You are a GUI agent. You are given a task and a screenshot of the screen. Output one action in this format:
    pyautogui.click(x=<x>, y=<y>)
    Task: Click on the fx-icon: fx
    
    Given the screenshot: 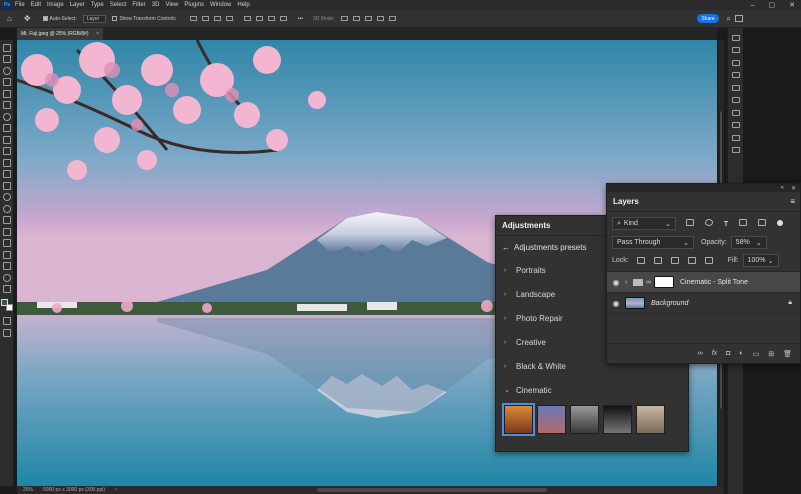 What is the action you would take?
    pyautogui.click(x=714, y=353)
    